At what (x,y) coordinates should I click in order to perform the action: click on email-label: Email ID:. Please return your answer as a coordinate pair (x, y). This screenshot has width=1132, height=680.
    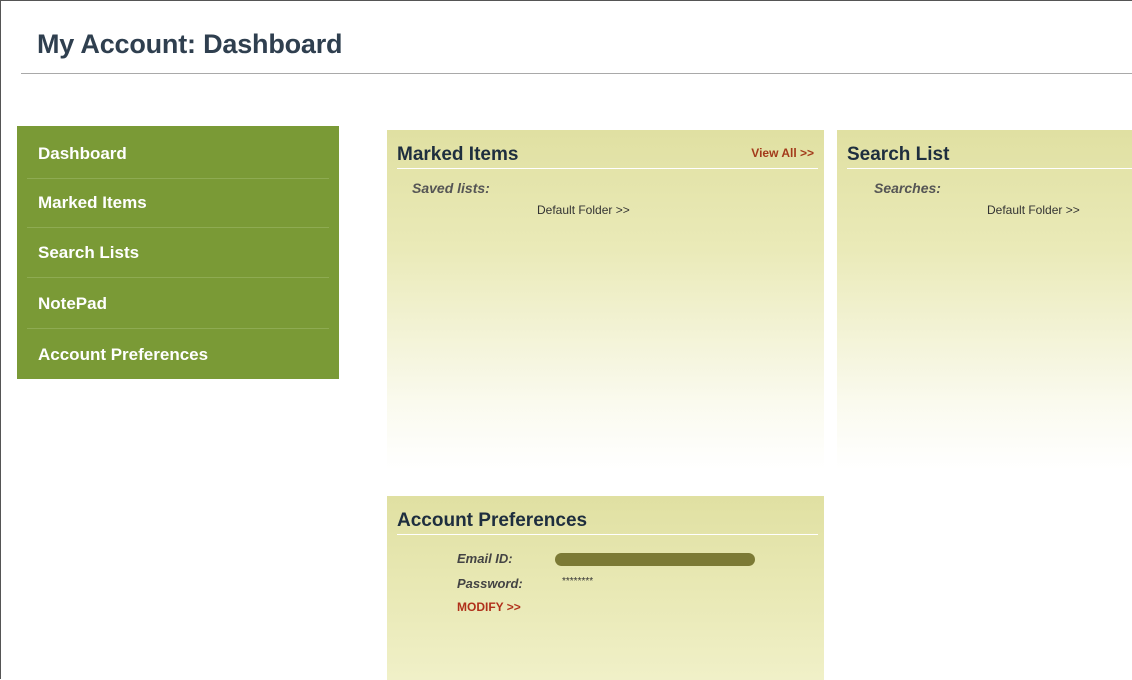
    Looking at the image, I should click on (485, 558).